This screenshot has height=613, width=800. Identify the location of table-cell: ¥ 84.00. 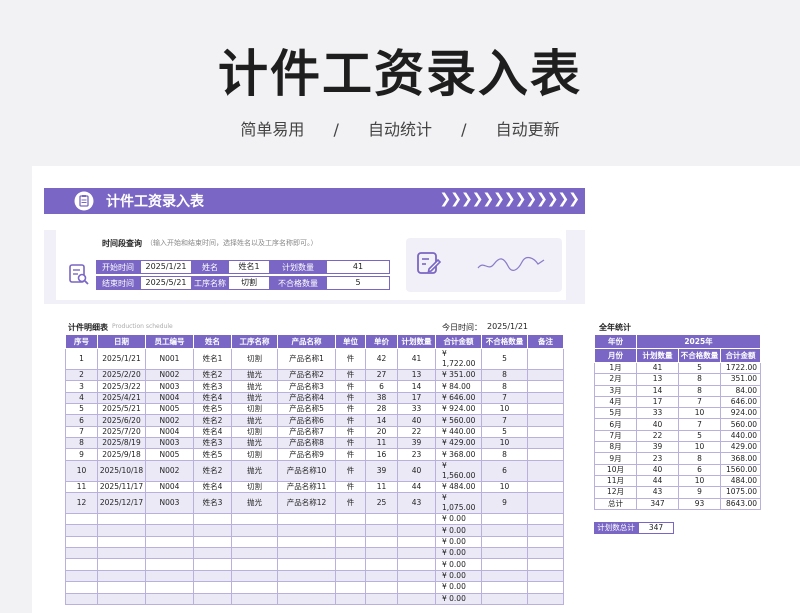
(458, 386).